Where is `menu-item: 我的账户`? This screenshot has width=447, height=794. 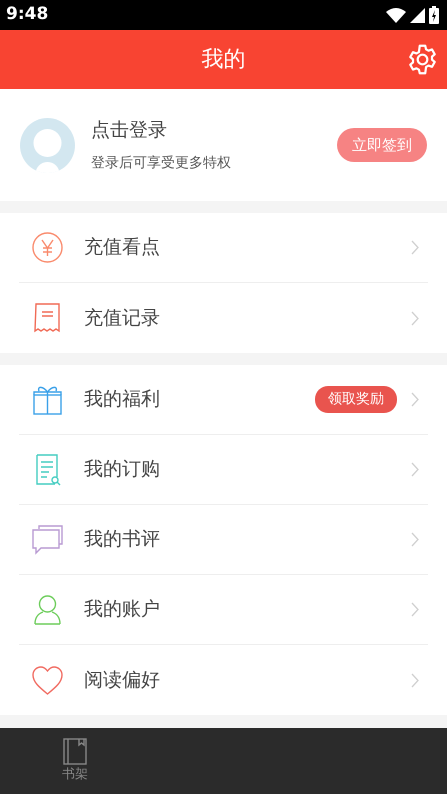
menu-item: 我的账户 is located at coordinates (223, 610).